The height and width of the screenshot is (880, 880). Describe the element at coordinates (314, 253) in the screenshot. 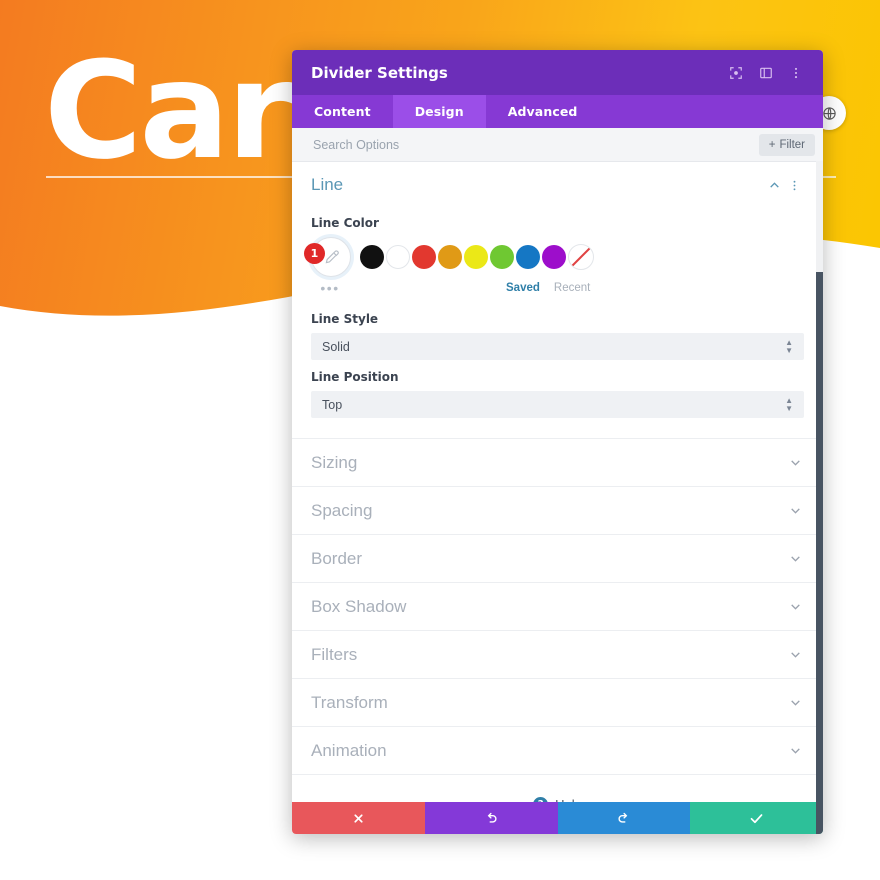

I see `color-index-badge: 1` at that location.